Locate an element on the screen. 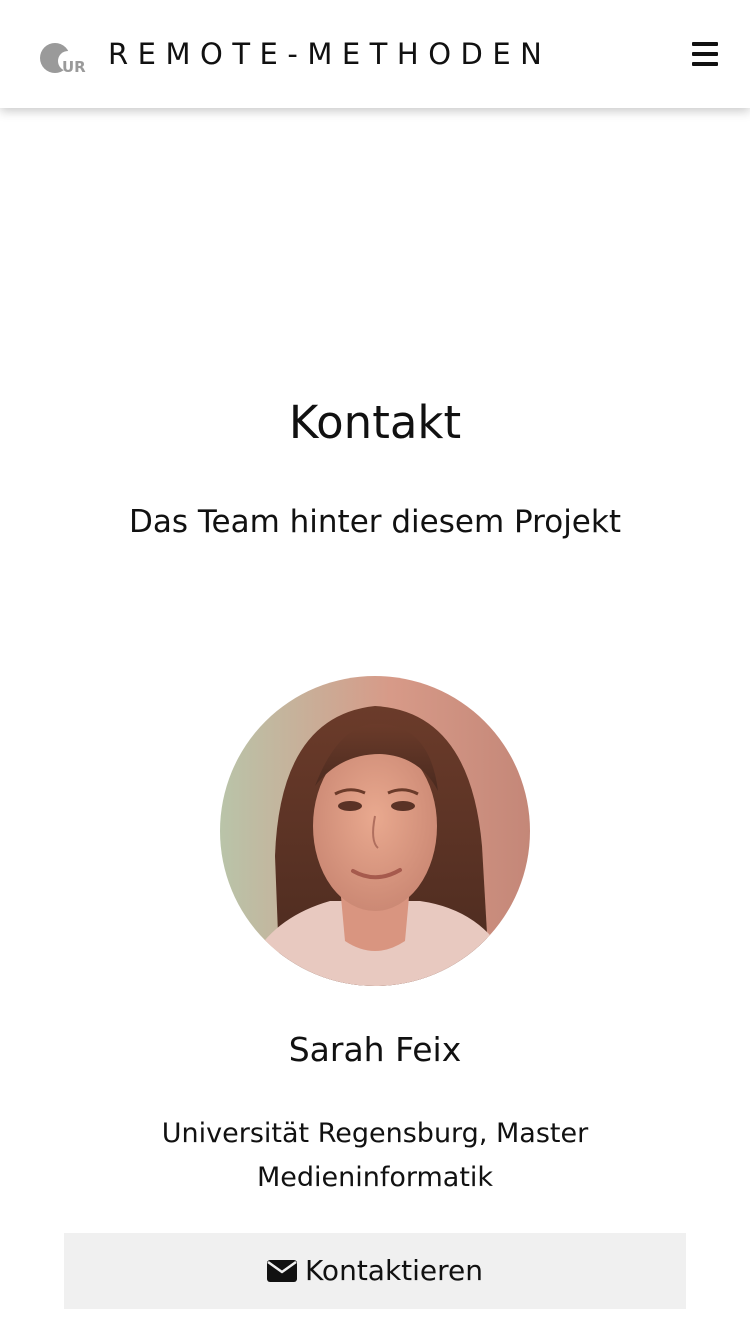 The width and height of the screenshot is (750, 1334). site-brand-title: REMOTE-METHODEN is located at coordinates (329, 54).